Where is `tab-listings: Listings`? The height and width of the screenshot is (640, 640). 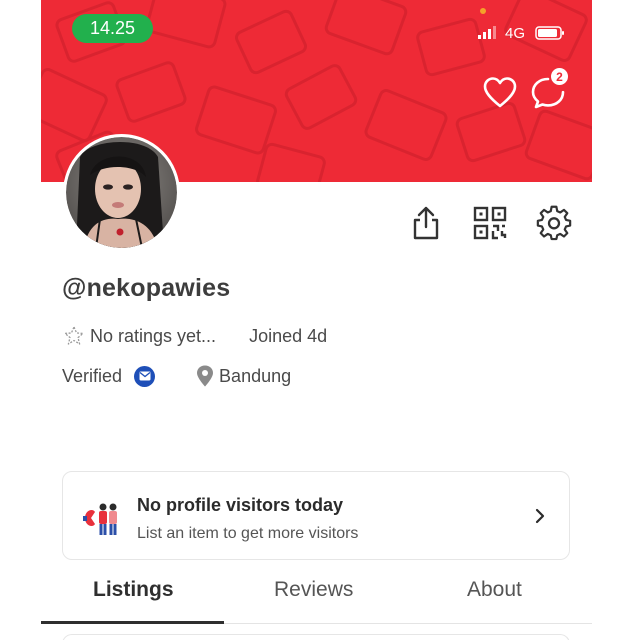
tab-listings: Listings is located at coordinates (133, 590).